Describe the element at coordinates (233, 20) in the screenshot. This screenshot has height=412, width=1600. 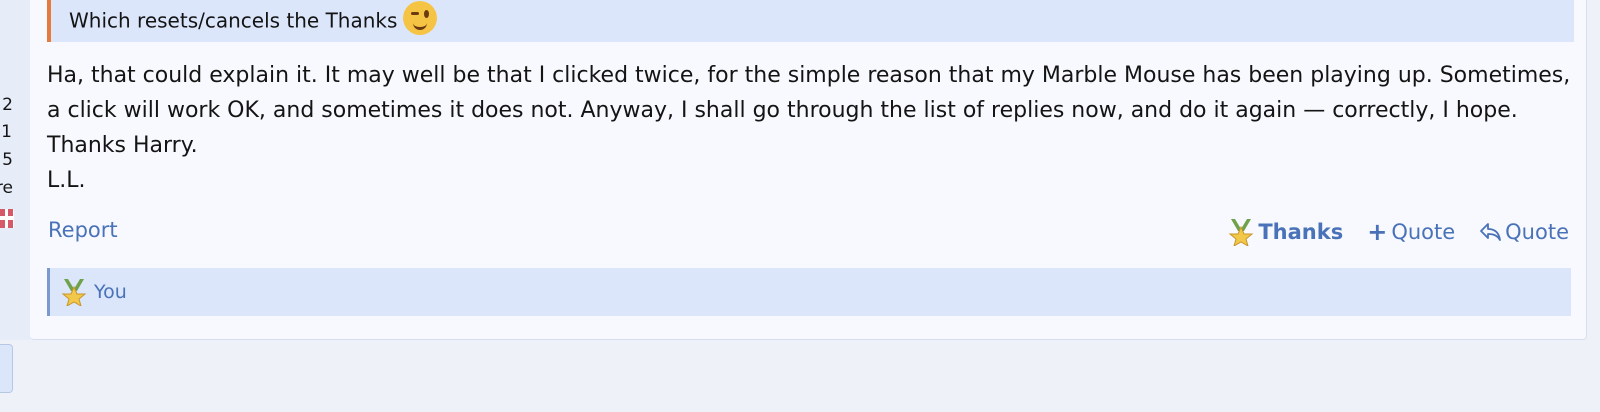
I see `quote-text: Which resets/cancels the Thanks` at that location.